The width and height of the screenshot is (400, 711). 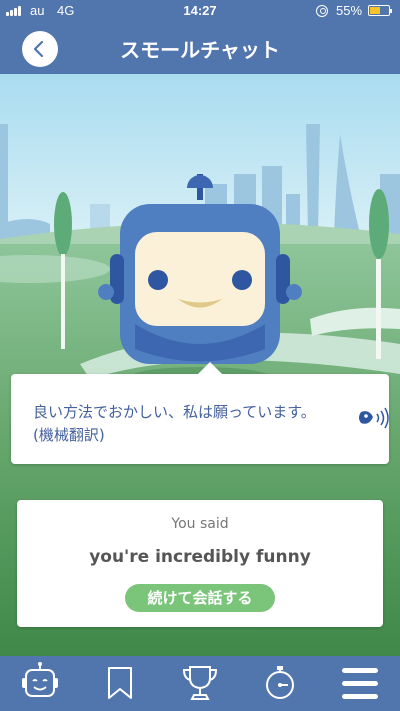 I want to click on bookmark-icon, so click(x=120, y=683).